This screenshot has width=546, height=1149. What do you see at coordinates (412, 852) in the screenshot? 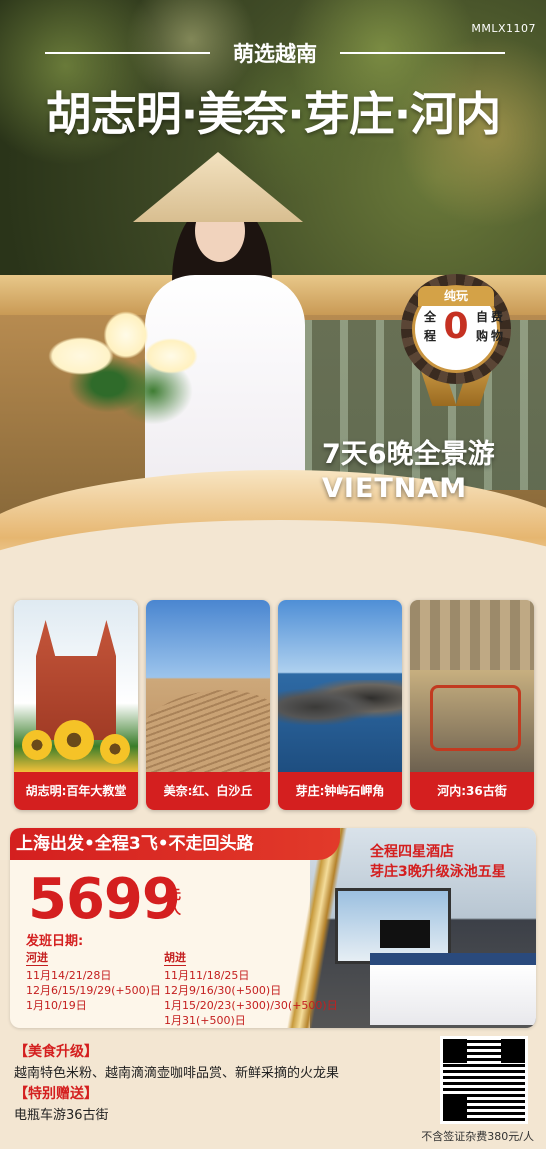
I see `hotel-line-1: 全程四星酒店` at bounding box center [412, 852].